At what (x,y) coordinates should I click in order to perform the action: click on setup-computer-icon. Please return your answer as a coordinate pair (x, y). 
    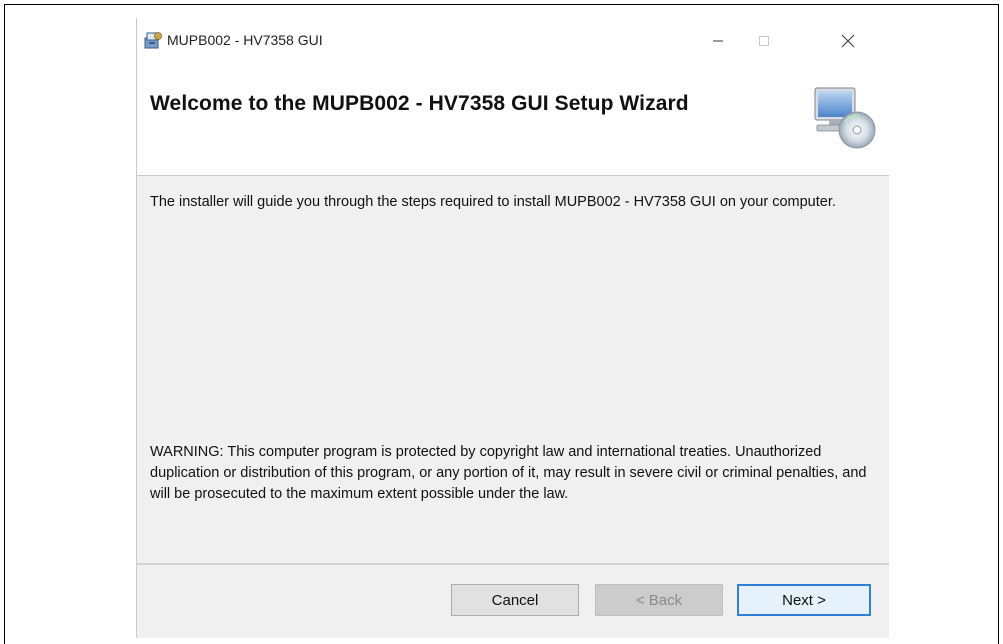
    Looking at the image, I should click on (843, 118).